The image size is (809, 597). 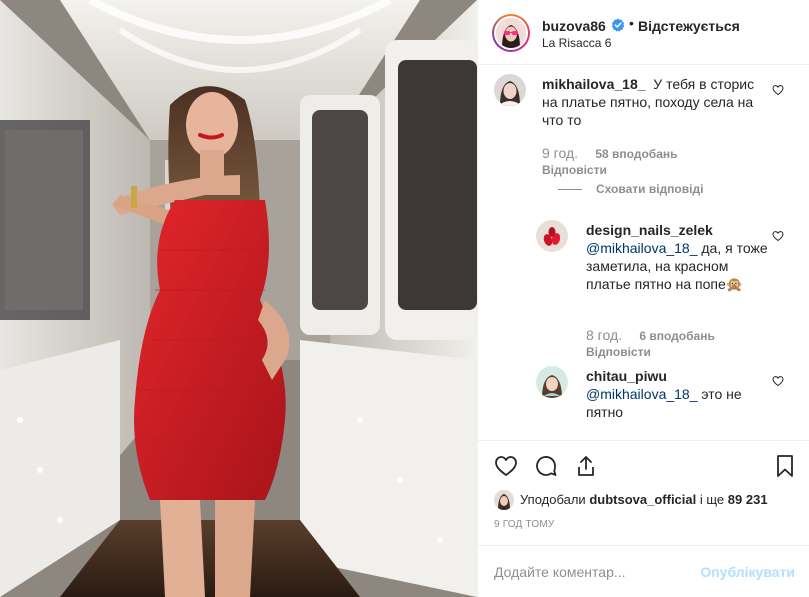 I want to click on post-timestamp: 9 ГОД ТОМУ, so click(x=524, y=524).